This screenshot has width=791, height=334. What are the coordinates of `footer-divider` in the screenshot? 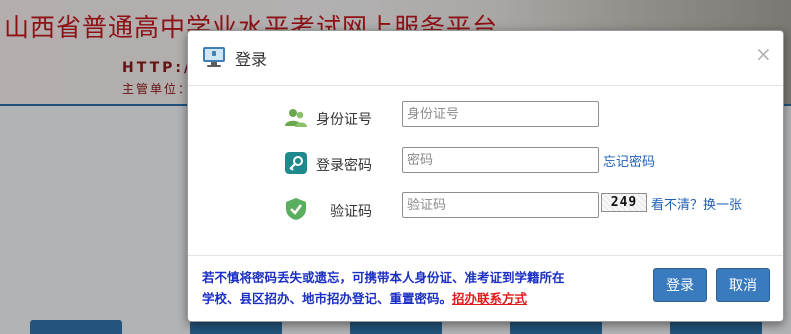 It's located at (485, 255).